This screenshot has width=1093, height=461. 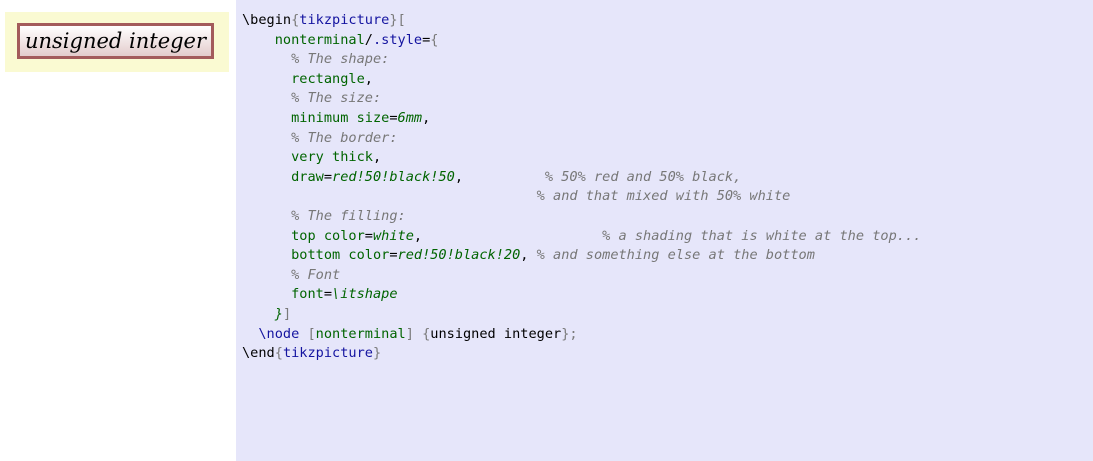 What do you see at coordinates (360, 333) in the screenshot?
I see `node-option: nonterminal` at bounding box center [360, 333].